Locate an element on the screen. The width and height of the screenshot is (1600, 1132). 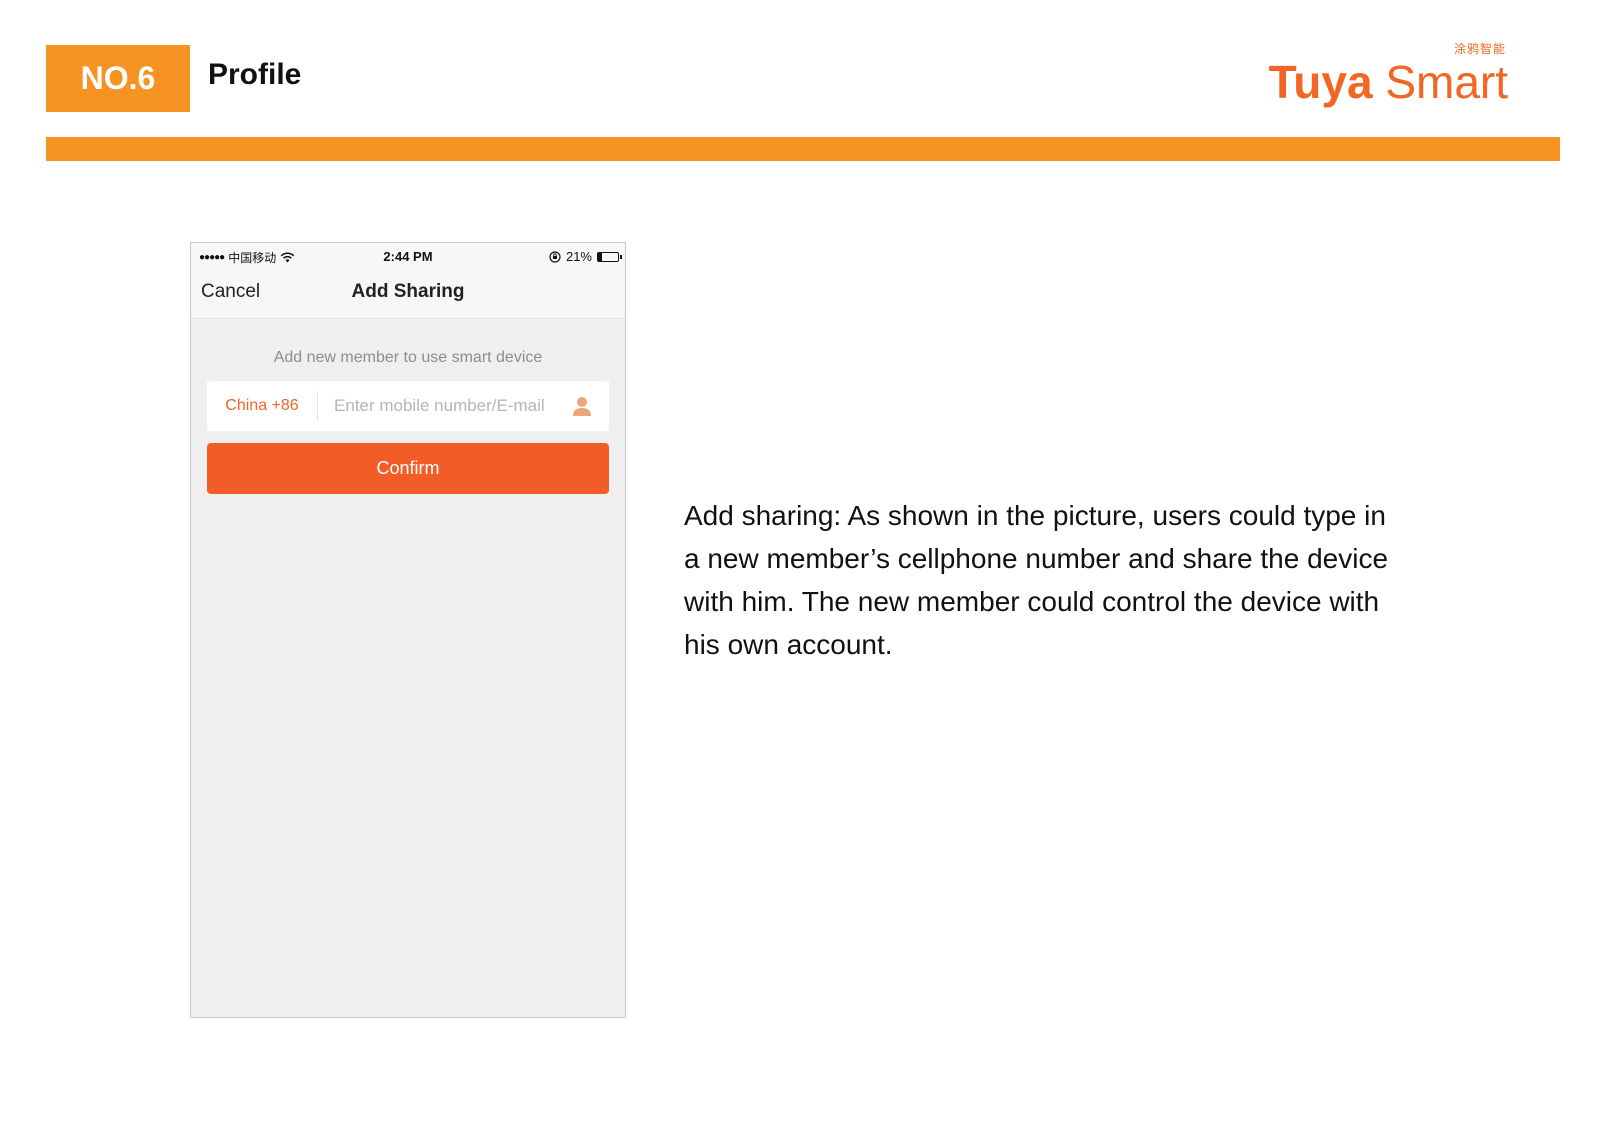
battery-percent: 21% is located at coordinates (578, 256).